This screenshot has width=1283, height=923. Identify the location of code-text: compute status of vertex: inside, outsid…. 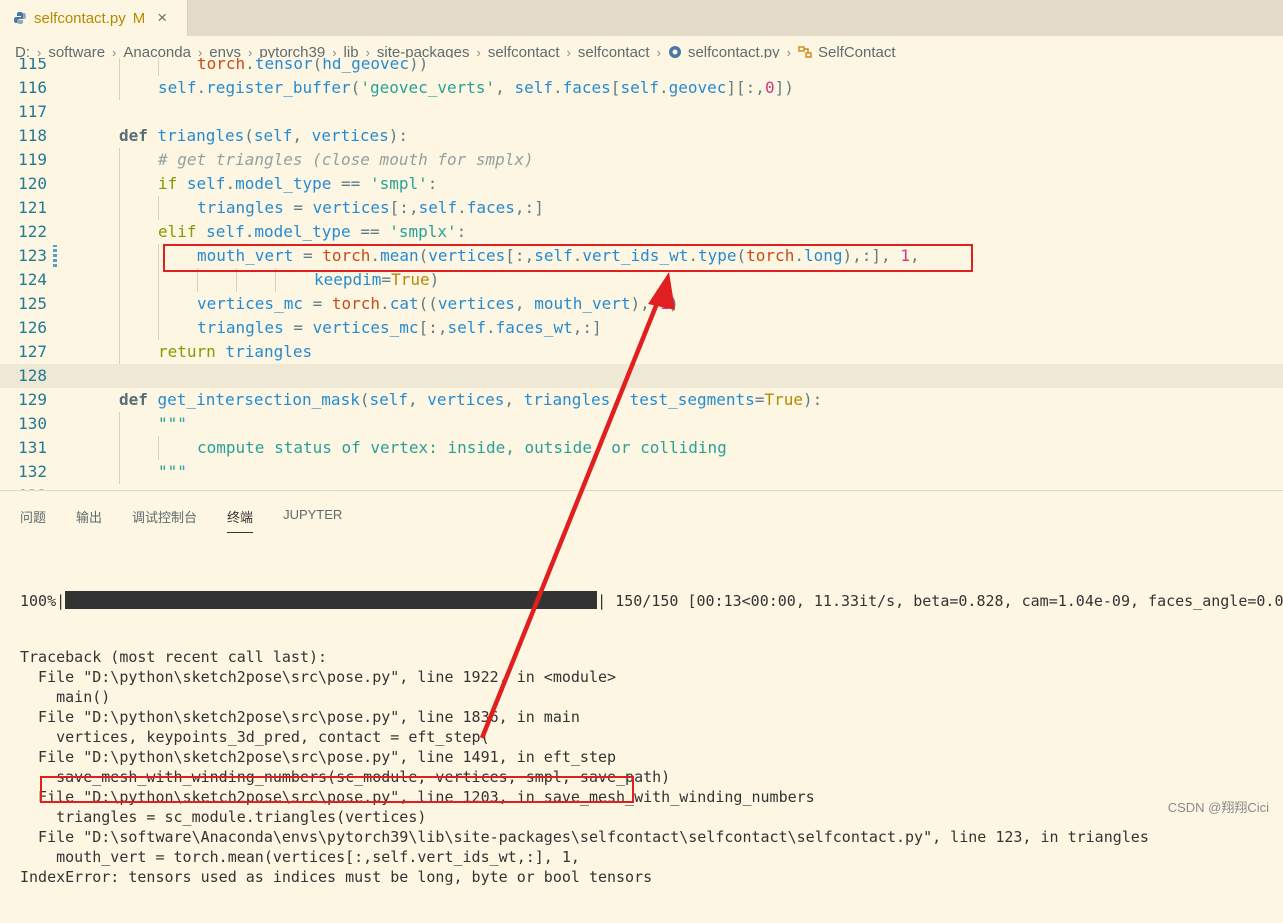
(462, 447).